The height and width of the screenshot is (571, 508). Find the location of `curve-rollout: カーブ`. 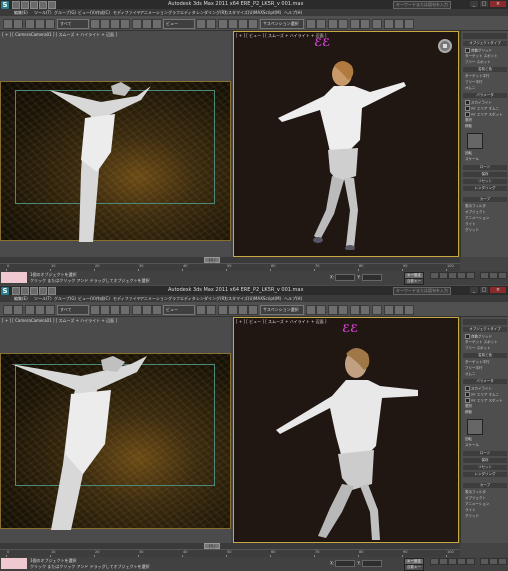

curve-rollout: カーブ is located at coordinates (485, 485).